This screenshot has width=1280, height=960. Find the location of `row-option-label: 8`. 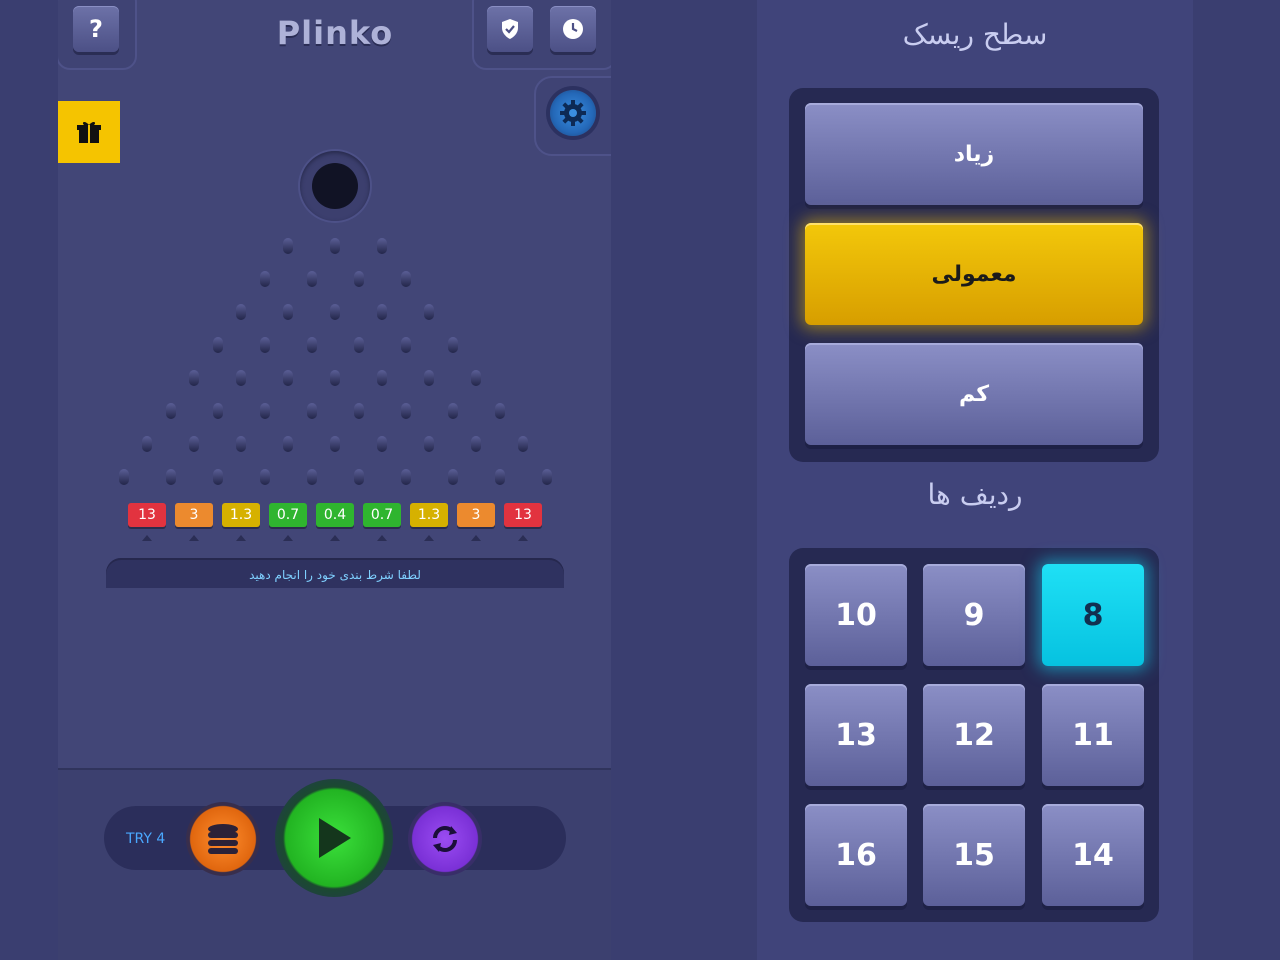

row-option-label: 8 is located at coordinates (1093, 615).